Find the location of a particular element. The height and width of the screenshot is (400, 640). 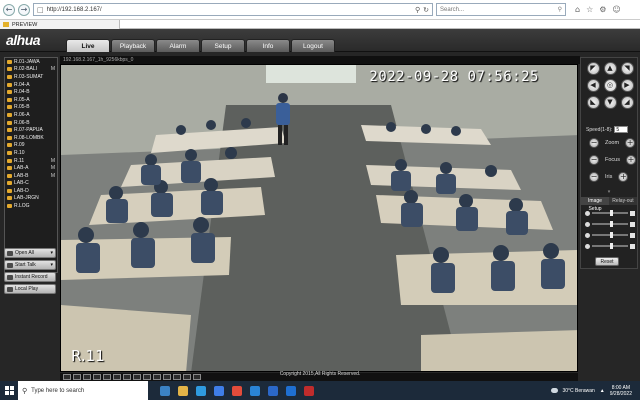

forward-button: → is located at coordinates (24, 9).